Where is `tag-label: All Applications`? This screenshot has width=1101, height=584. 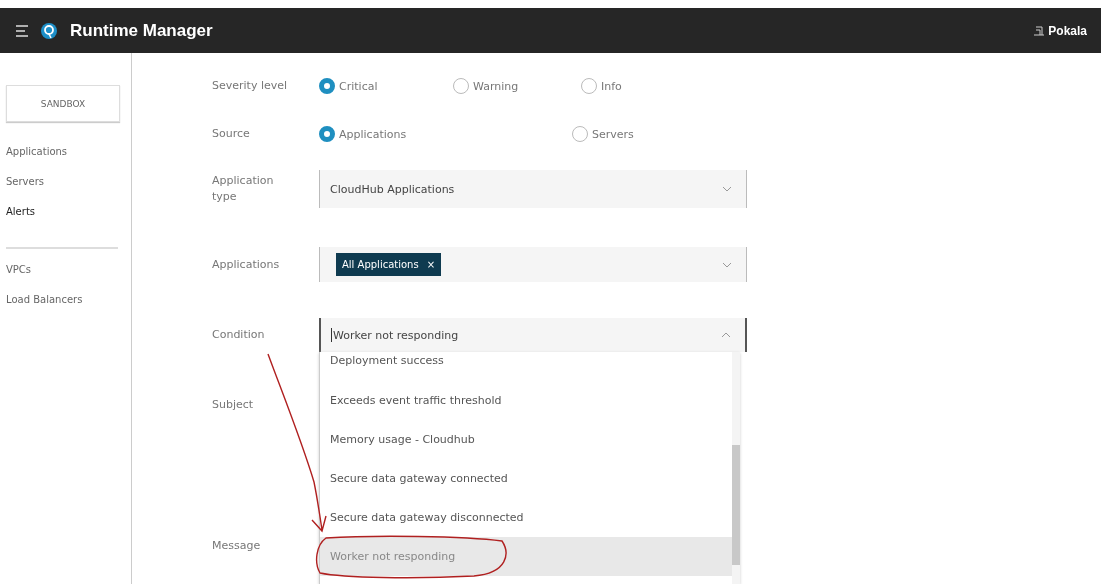 tag-label: All Applications is located at coordinates (380, 264).